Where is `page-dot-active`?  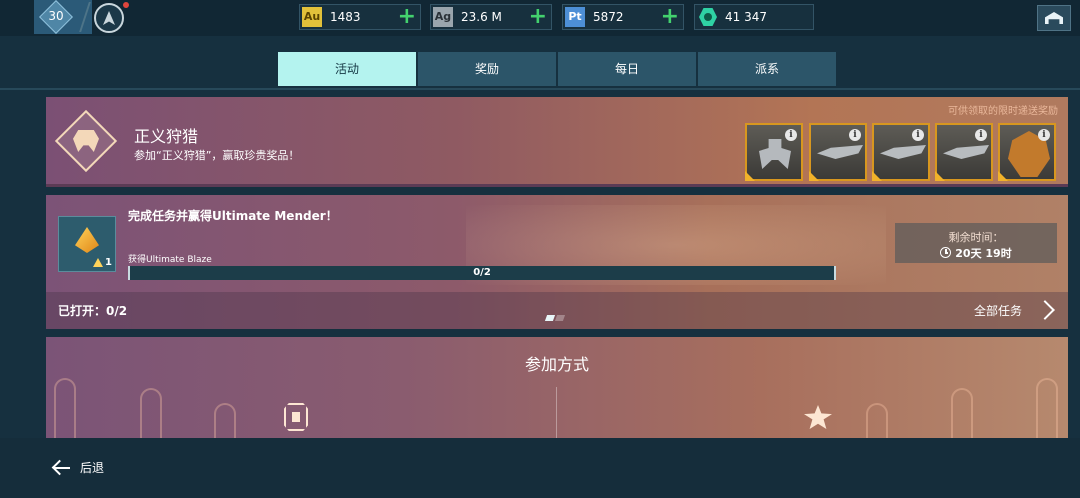
page-dot-active is located at coordinates (550, 318).